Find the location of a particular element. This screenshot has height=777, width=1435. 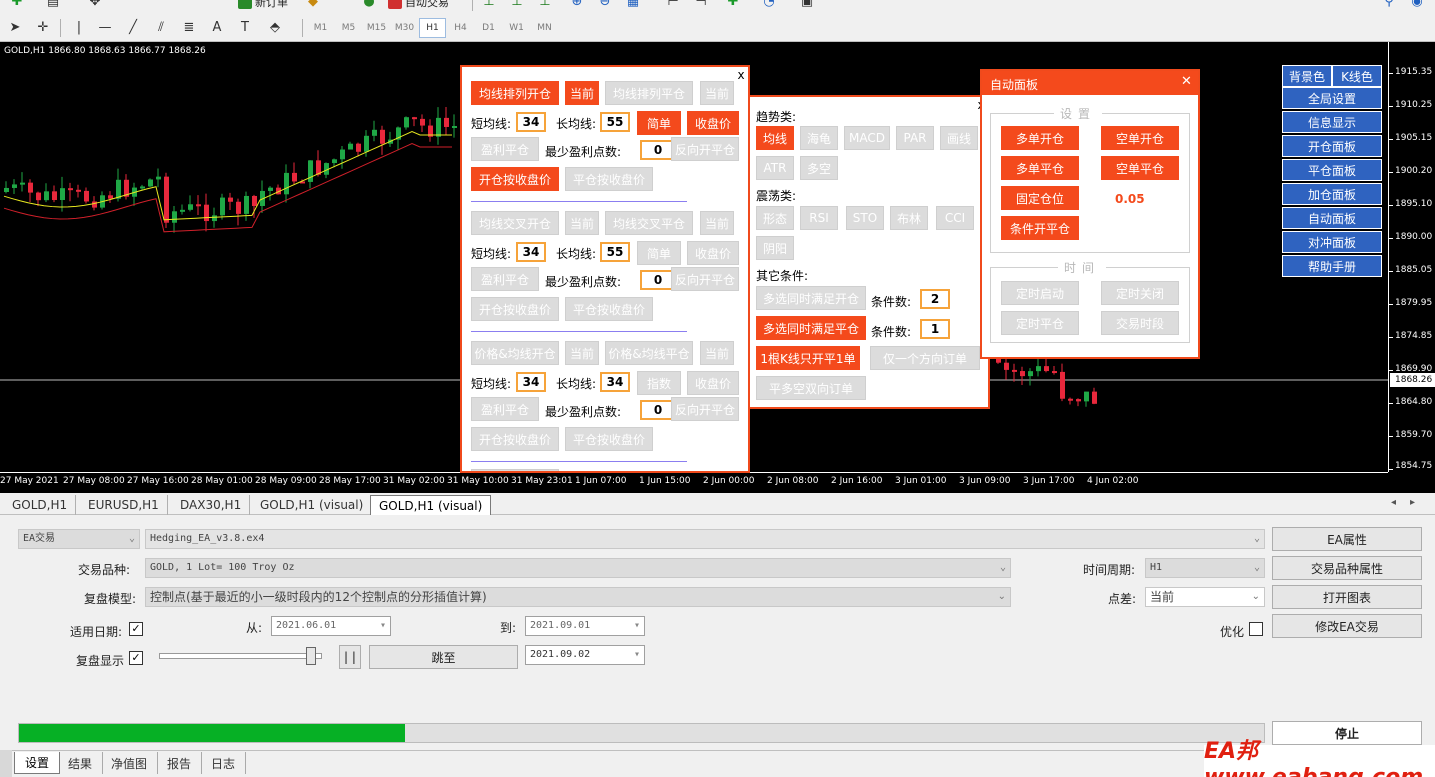

symbol-select: GOLD, 1 Lot= 100 Troy Oz ⌄ is located at coordinates (578, 568).